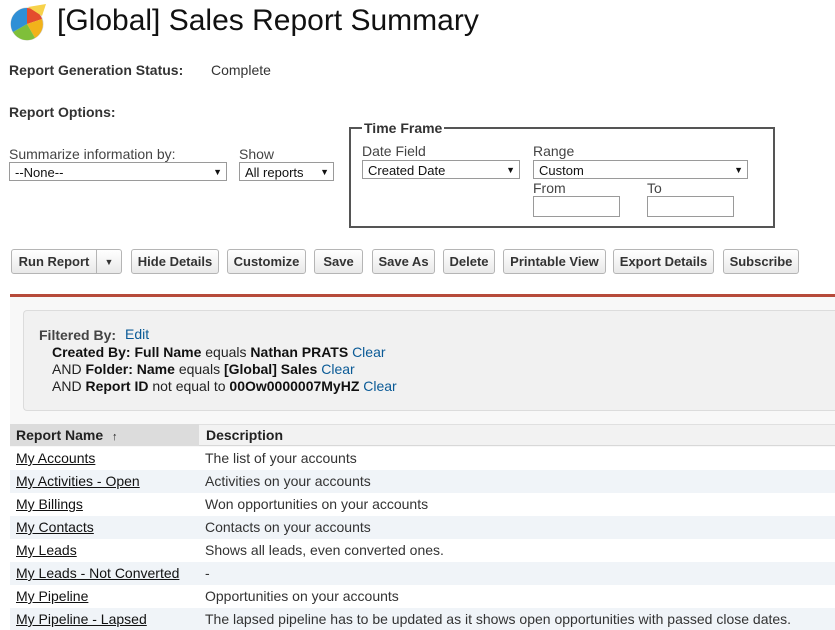  Describe the element at coordinates (554, 151) in the screenshot. I see `range-label: Range` at that location.